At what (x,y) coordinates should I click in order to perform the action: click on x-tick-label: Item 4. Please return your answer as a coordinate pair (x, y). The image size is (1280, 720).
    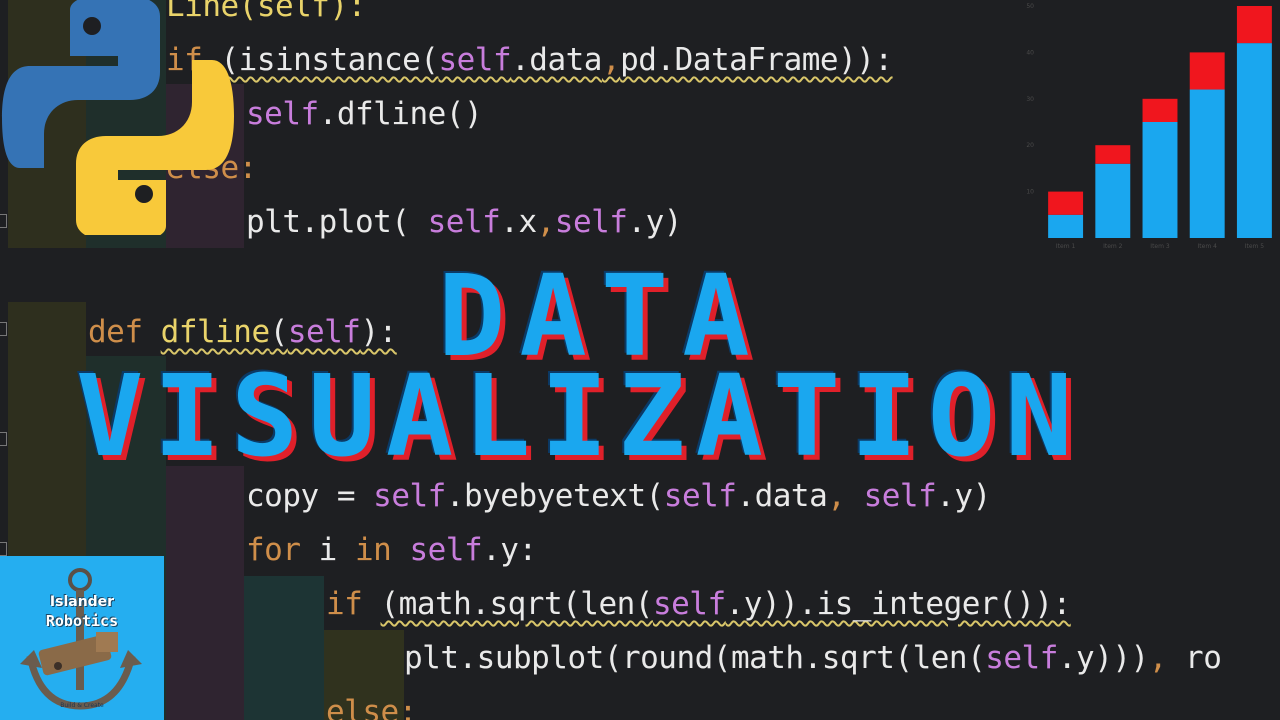
    Looking at the image, I should click on (1208, 246).